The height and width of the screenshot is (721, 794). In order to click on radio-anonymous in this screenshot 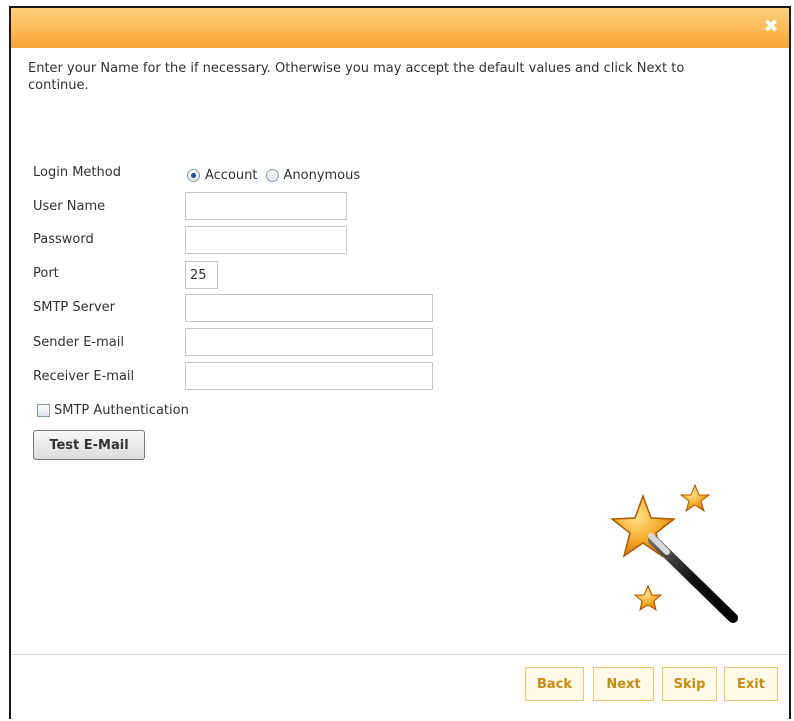, I will do `click(272, 175)`.